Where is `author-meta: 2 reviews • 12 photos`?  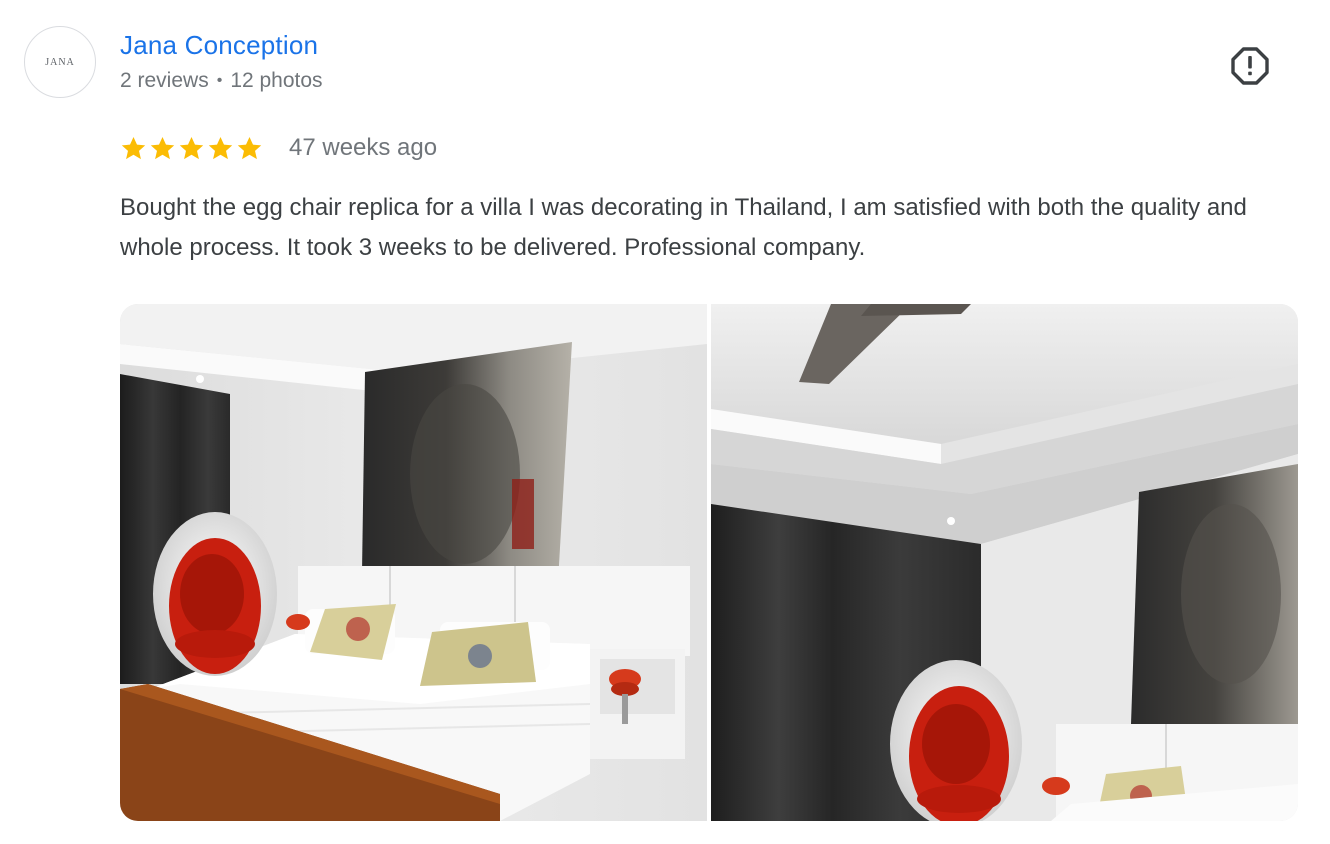
author-meta: 2 reviews • 12 photos is located at coordinates (221, 81).